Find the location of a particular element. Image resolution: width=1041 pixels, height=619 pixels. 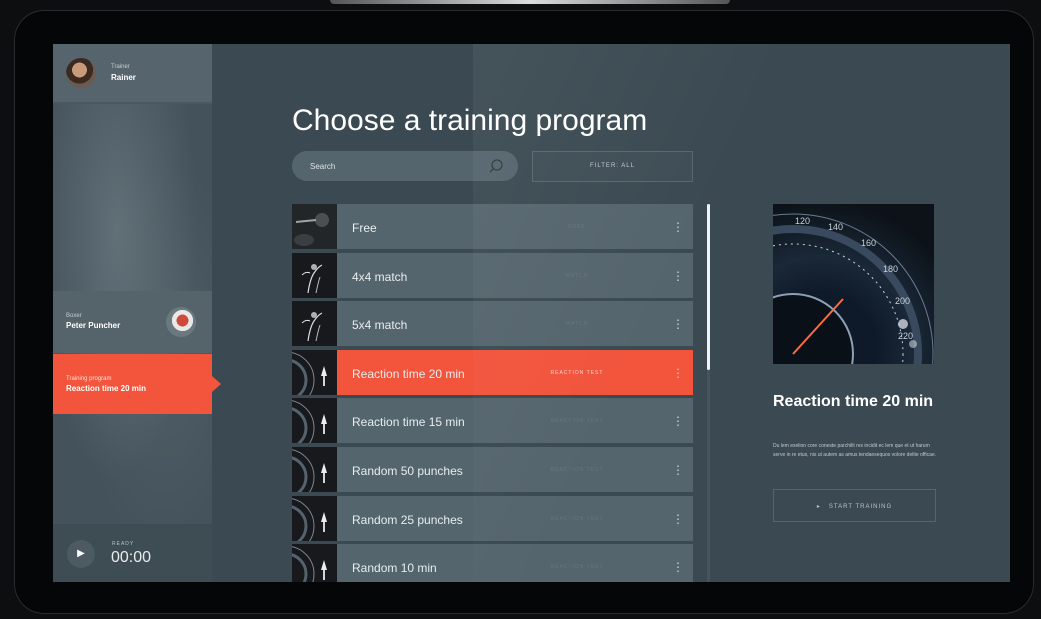

play-button: ▶ is located at coordinates (81, 554).